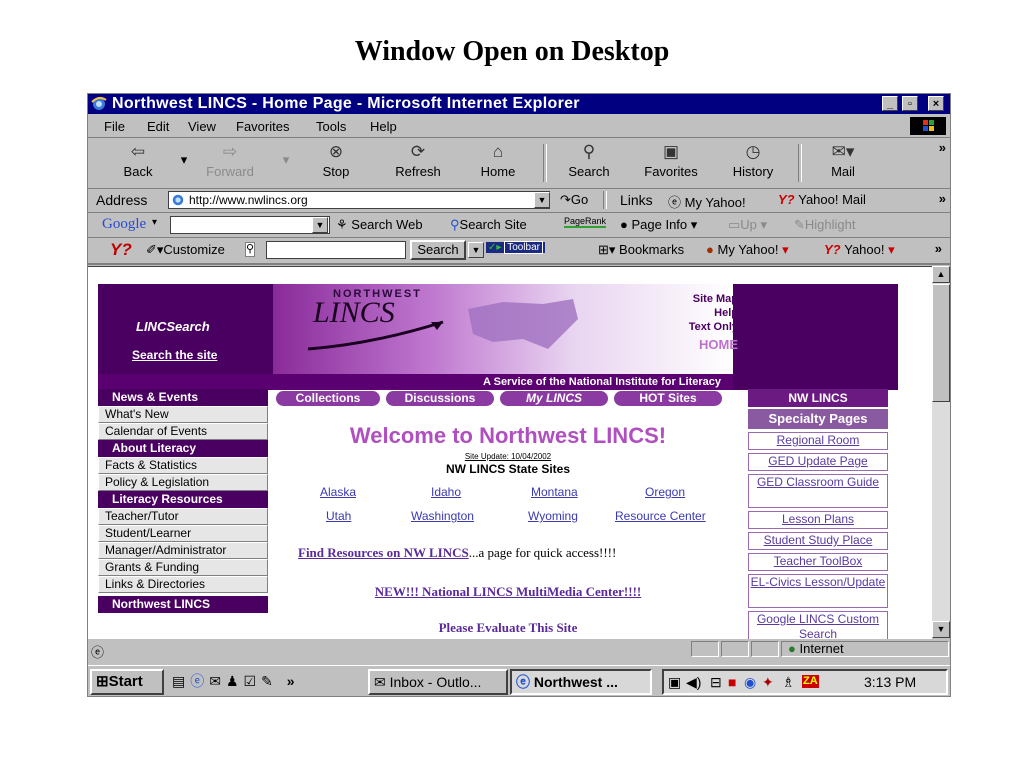 The image size is (1024, 768). Describe the element at coordinates (942, 198) in the screenshot. I see `links-chevron: »` at that location.